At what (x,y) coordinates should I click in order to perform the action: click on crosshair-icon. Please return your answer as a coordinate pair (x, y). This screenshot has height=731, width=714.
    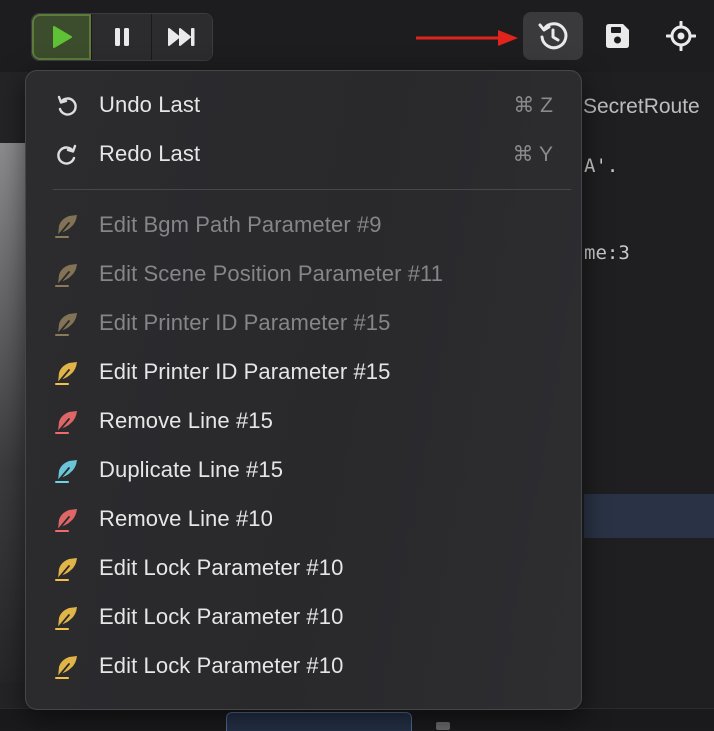
    Looking at the image, I should click on (681, 36).